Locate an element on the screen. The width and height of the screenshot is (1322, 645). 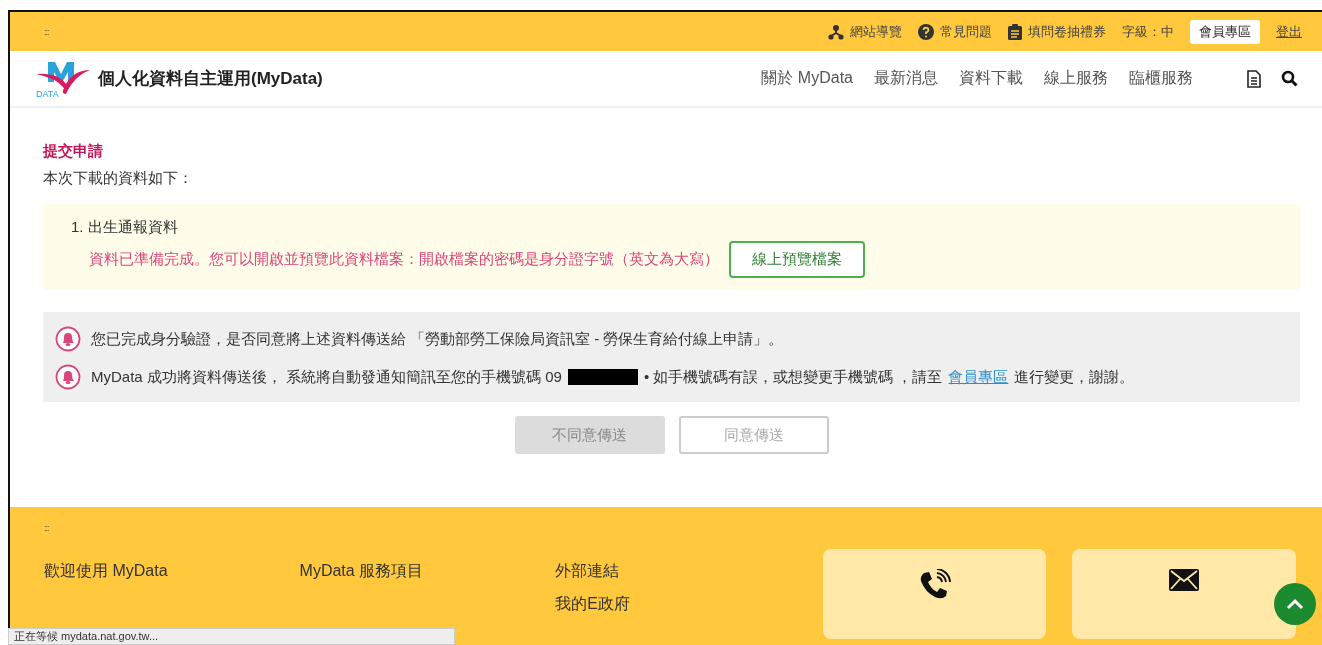
sitemap-icon is located at coordinates (836, 31).